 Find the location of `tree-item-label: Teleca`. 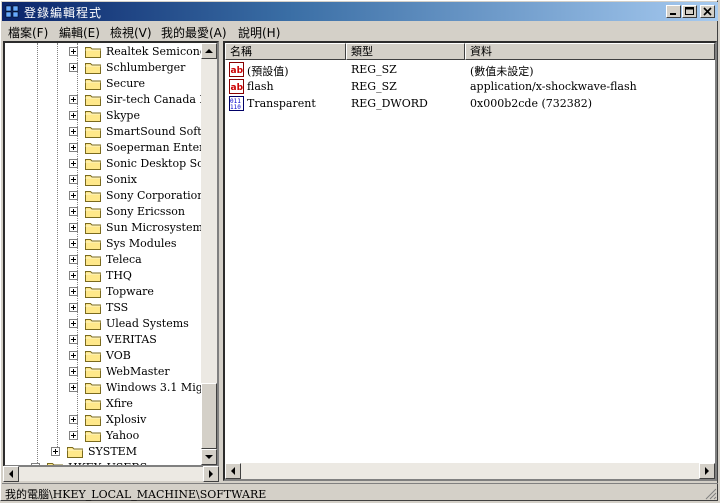

tree-item-label: Teleca is located at coordinates (124, 259).